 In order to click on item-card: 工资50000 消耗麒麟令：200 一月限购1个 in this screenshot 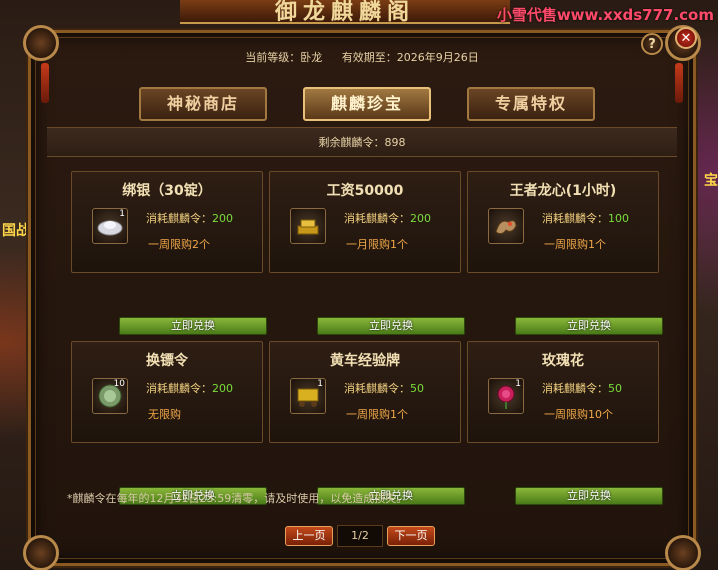, I will do `click(365, 222)`.